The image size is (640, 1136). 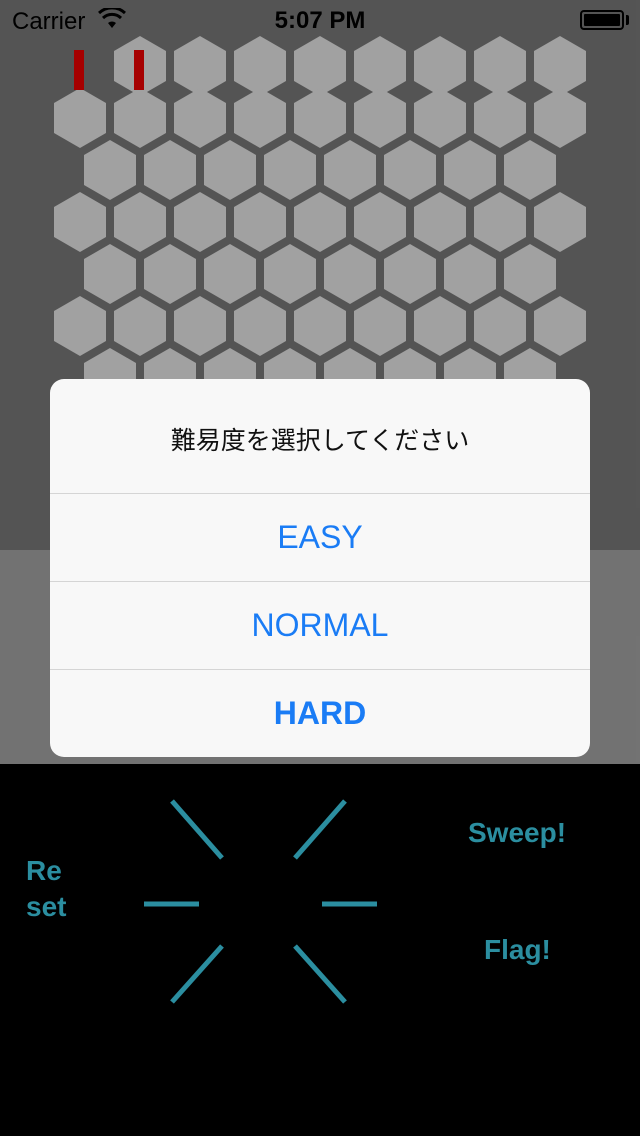 I want to click on flag-button: Flag!, so click(x=517, y=950).